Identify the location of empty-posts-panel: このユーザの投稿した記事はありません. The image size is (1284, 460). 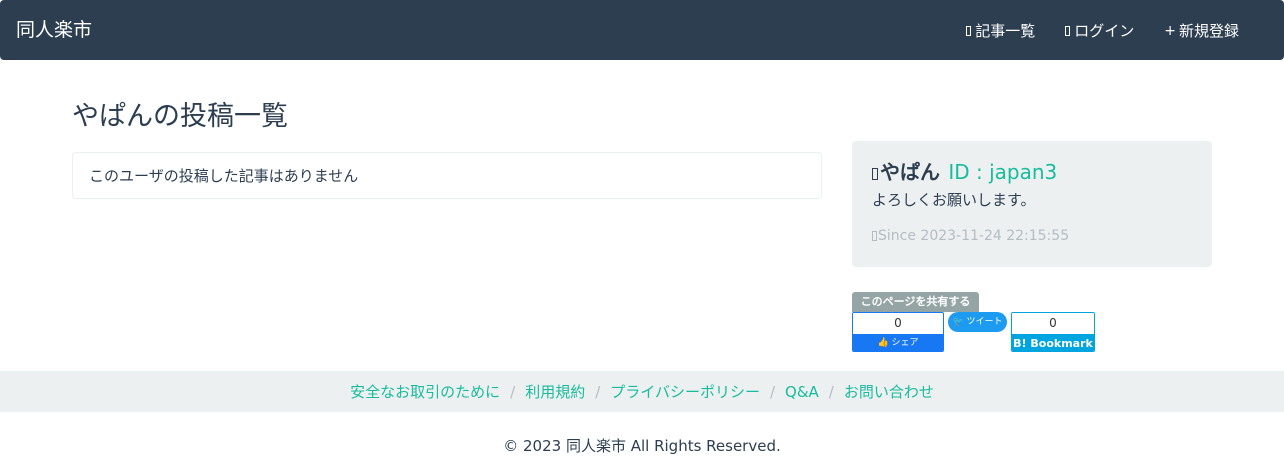
(447, 175).